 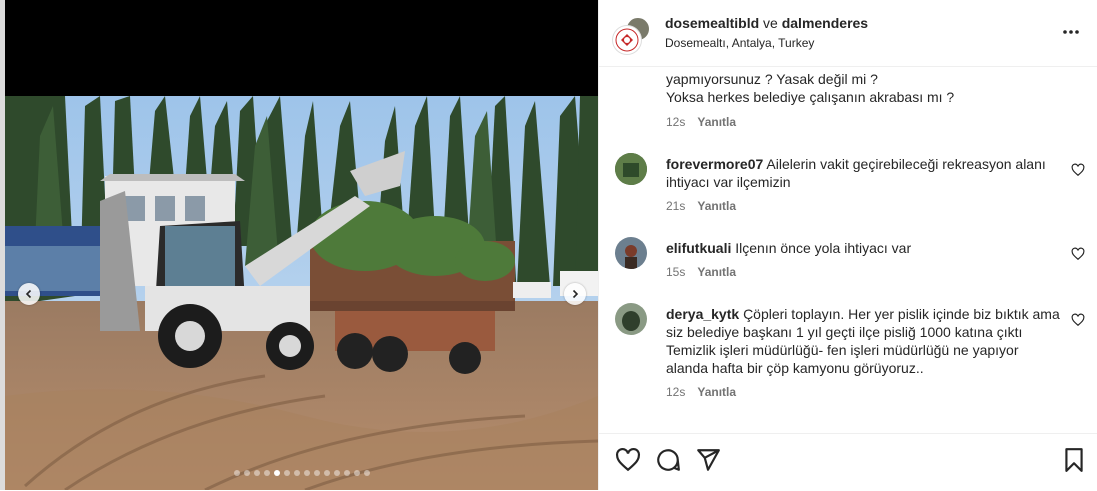 I want to click on avatar-dosemealtibld, so click(x=627, y=40).